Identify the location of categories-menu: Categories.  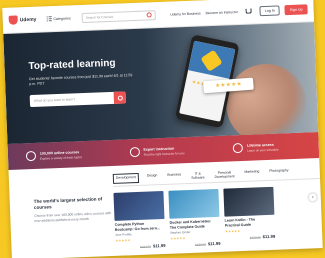
(58, 18).